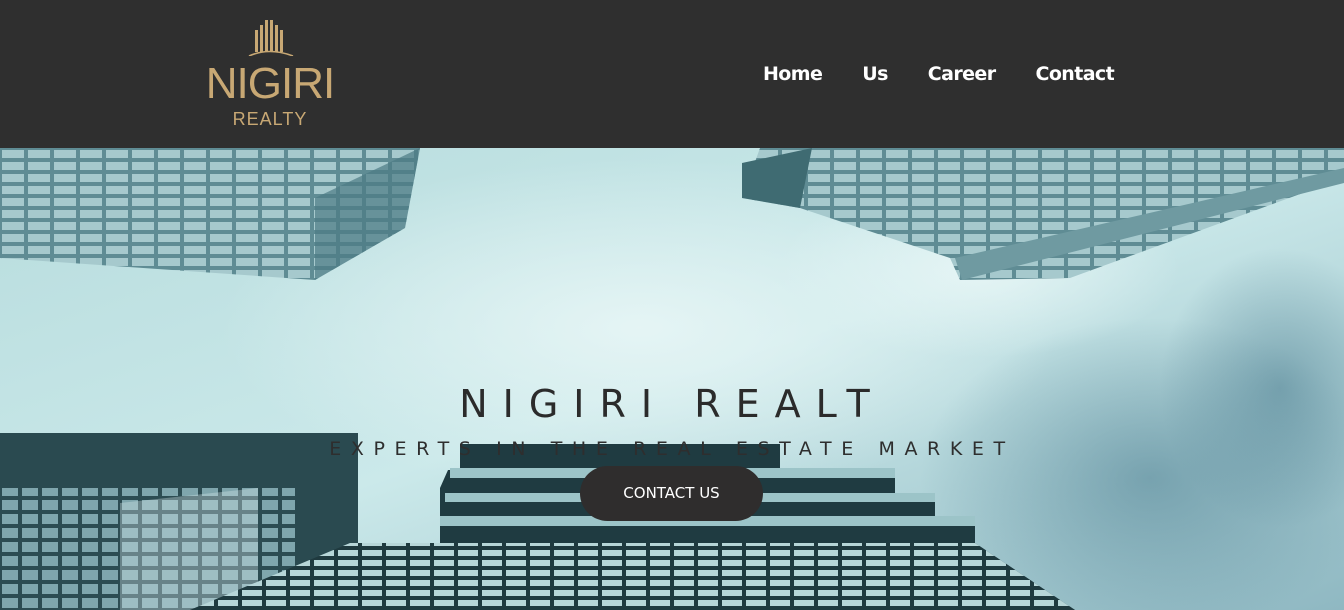 This screenshot has height=610, width=1344. What do you see at coordinates (271, 38) in the screenshot?
I see `building-logo-icon` at bounding box center [271, 38].